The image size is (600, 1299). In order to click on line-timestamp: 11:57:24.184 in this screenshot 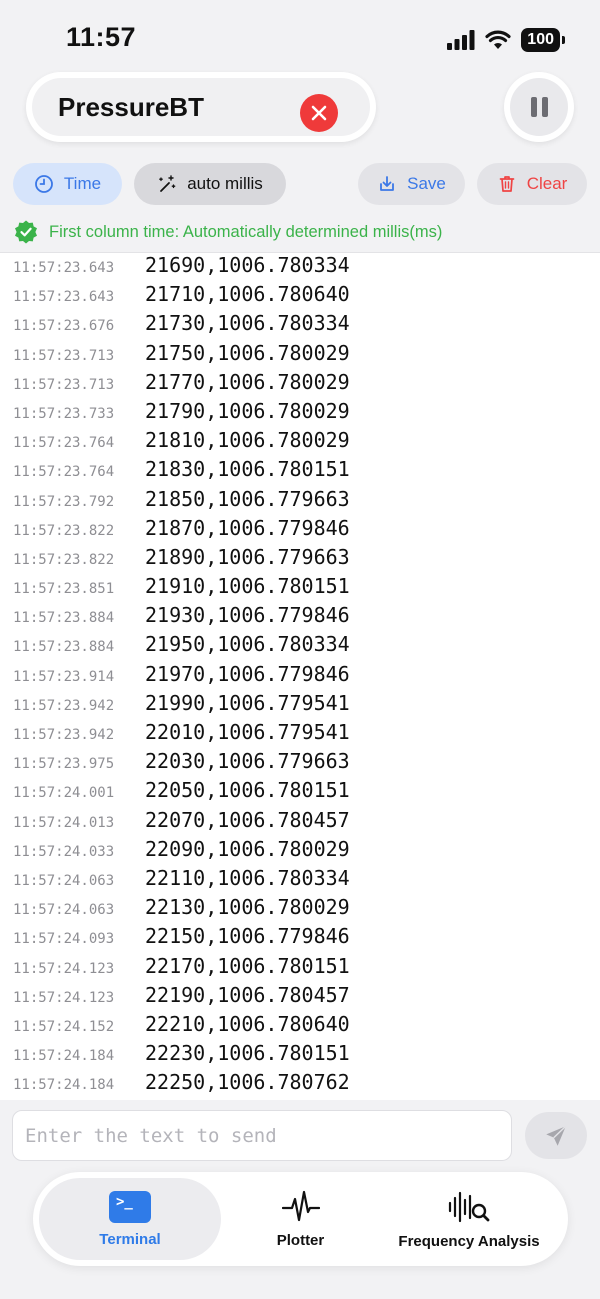, I will do `click(64, 1056)`.